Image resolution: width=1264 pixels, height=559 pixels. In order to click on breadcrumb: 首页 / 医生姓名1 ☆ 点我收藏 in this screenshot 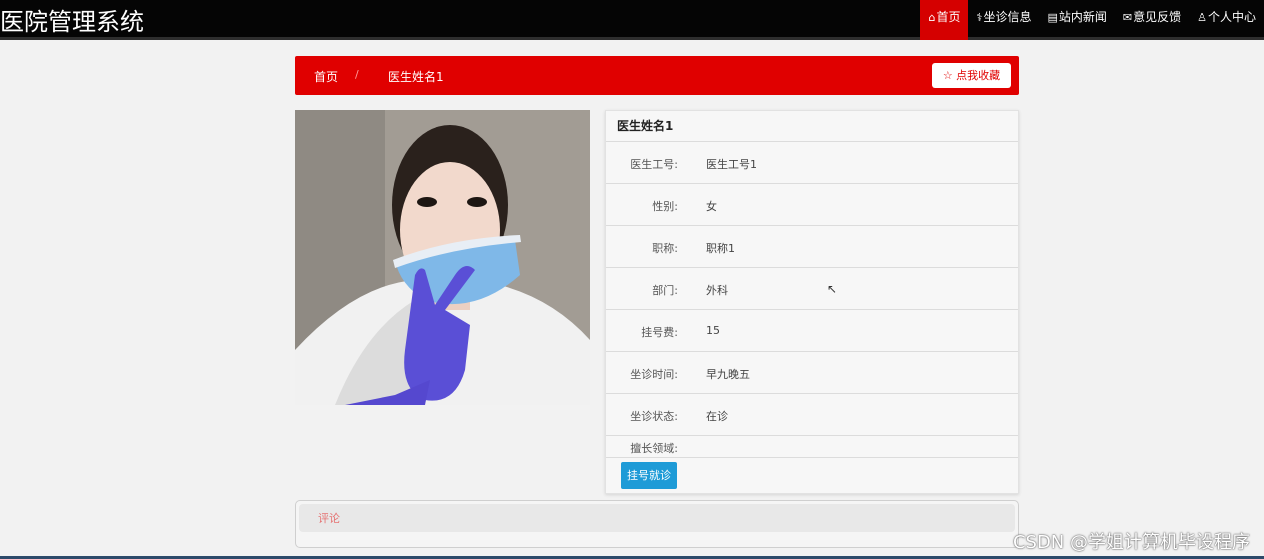, I will do `click(657, 75)`.